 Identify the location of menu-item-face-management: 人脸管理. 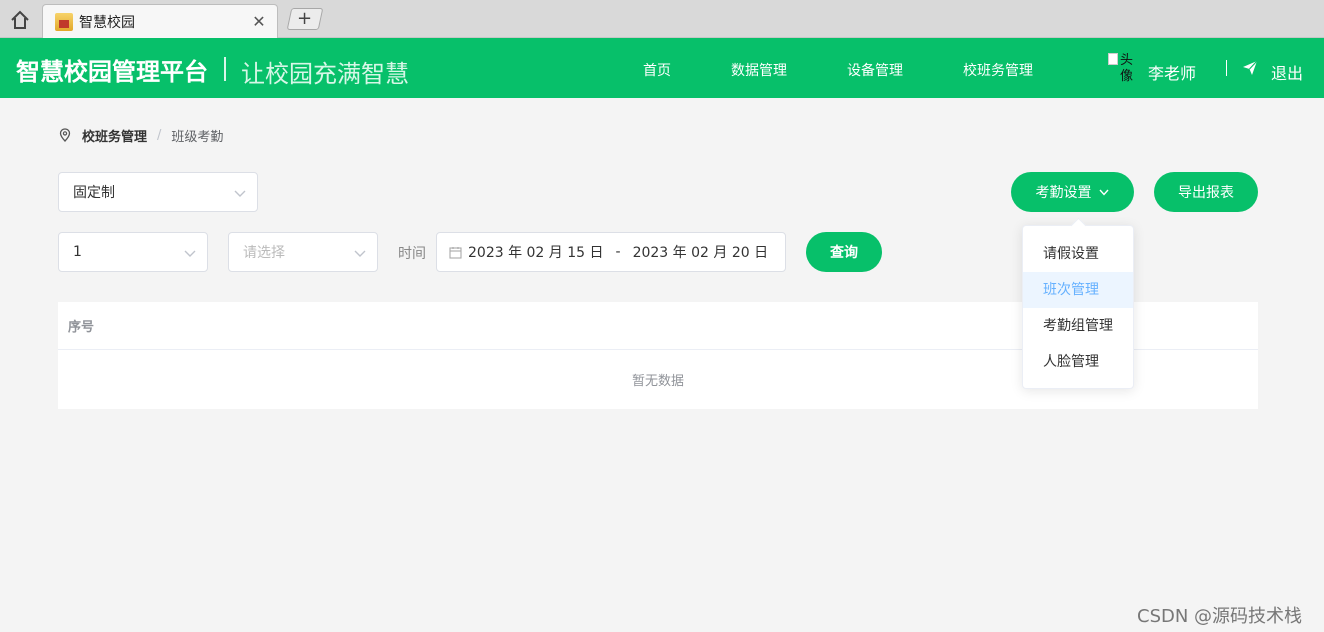
(1078, 362).